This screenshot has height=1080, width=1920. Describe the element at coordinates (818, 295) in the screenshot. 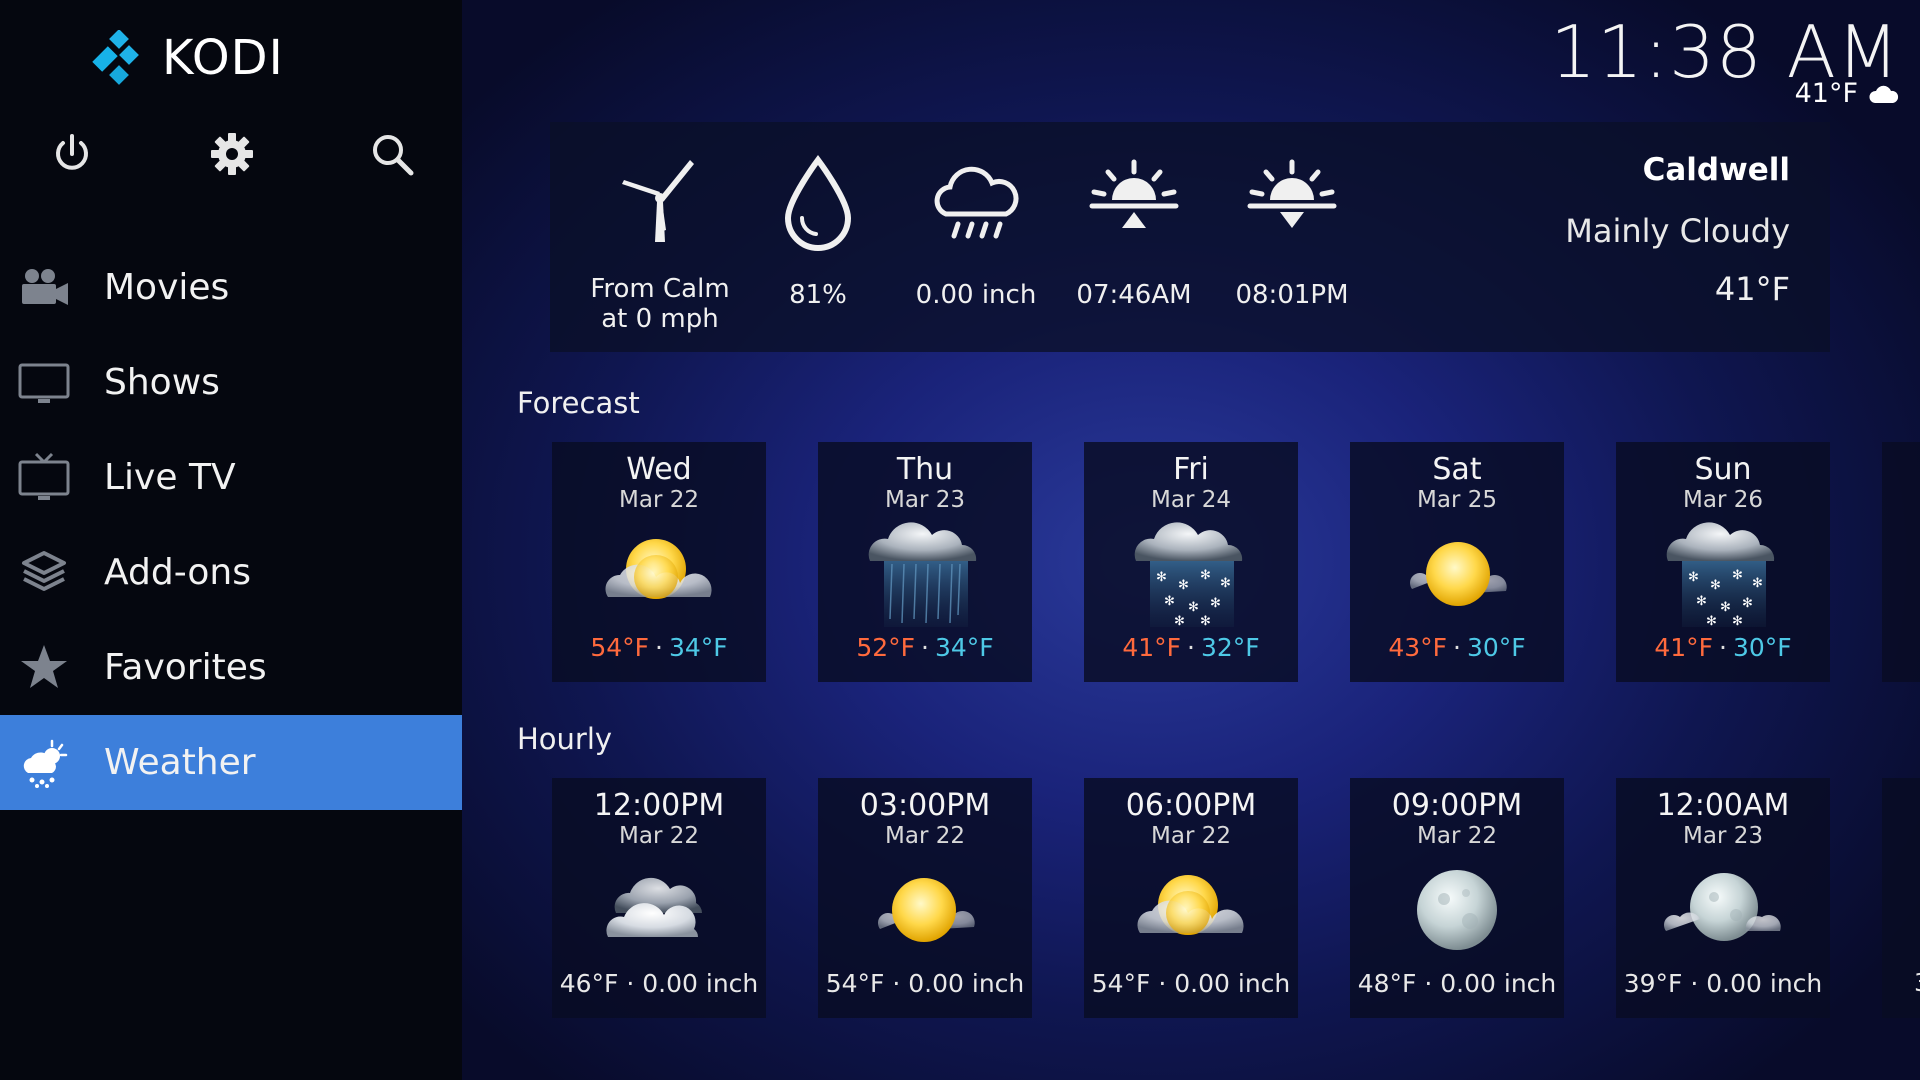

I see `humidity-value: 81%` at that location.